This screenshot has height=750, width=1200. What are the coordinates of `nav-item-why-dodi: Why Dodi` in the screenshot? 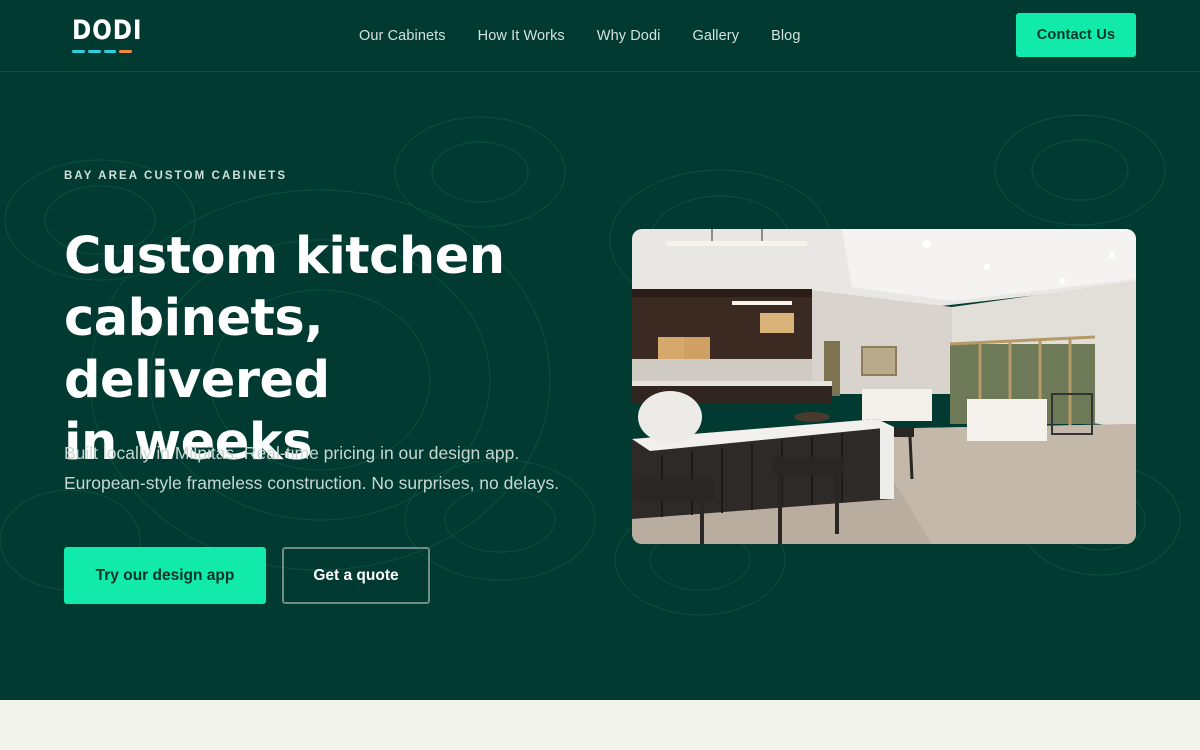 It's located at (629, 36).